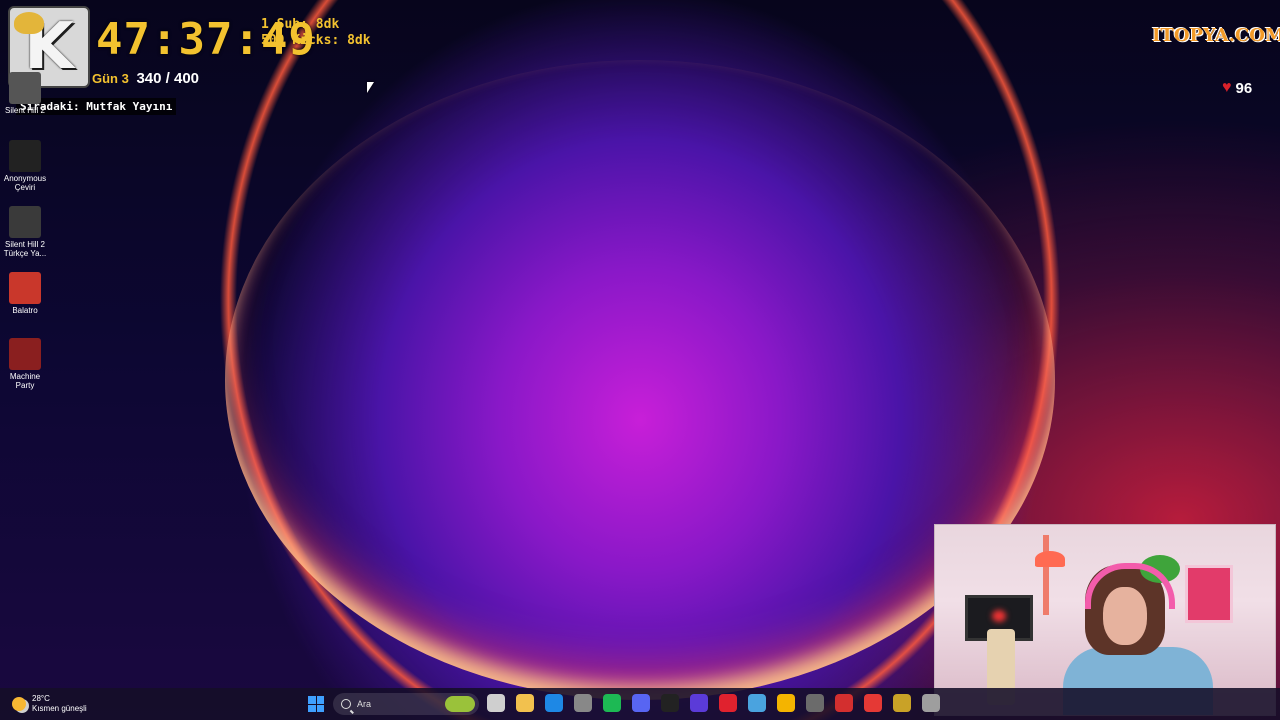  I want to click on discord-icon, so click(641, 703).